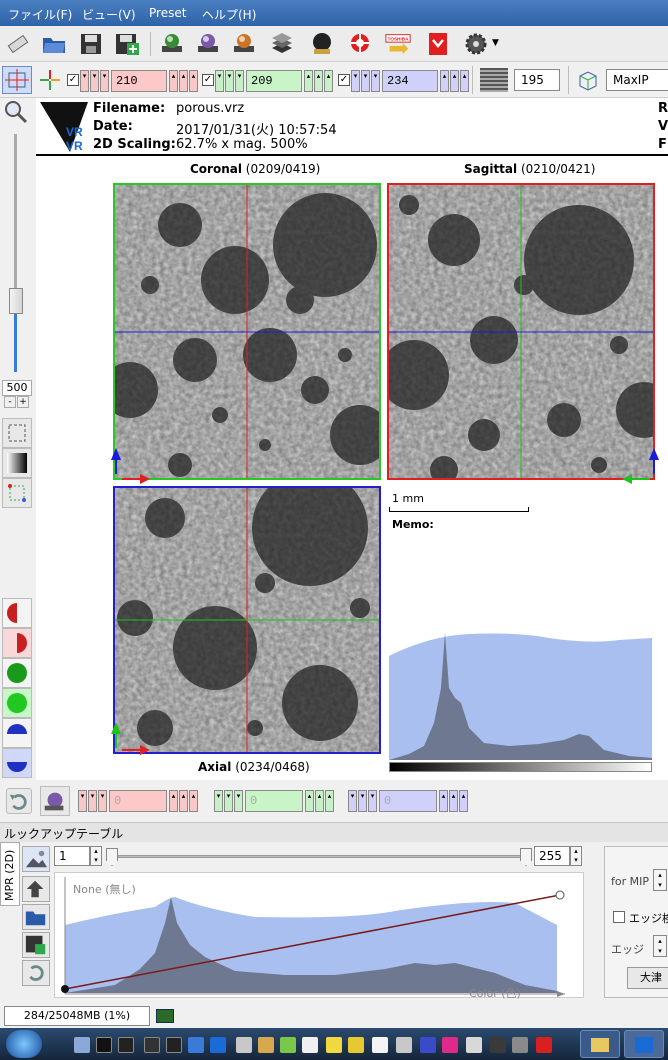 The height and width of the screenshot is (1060, 668). I want to click on coronal-view, so click(247, 331).